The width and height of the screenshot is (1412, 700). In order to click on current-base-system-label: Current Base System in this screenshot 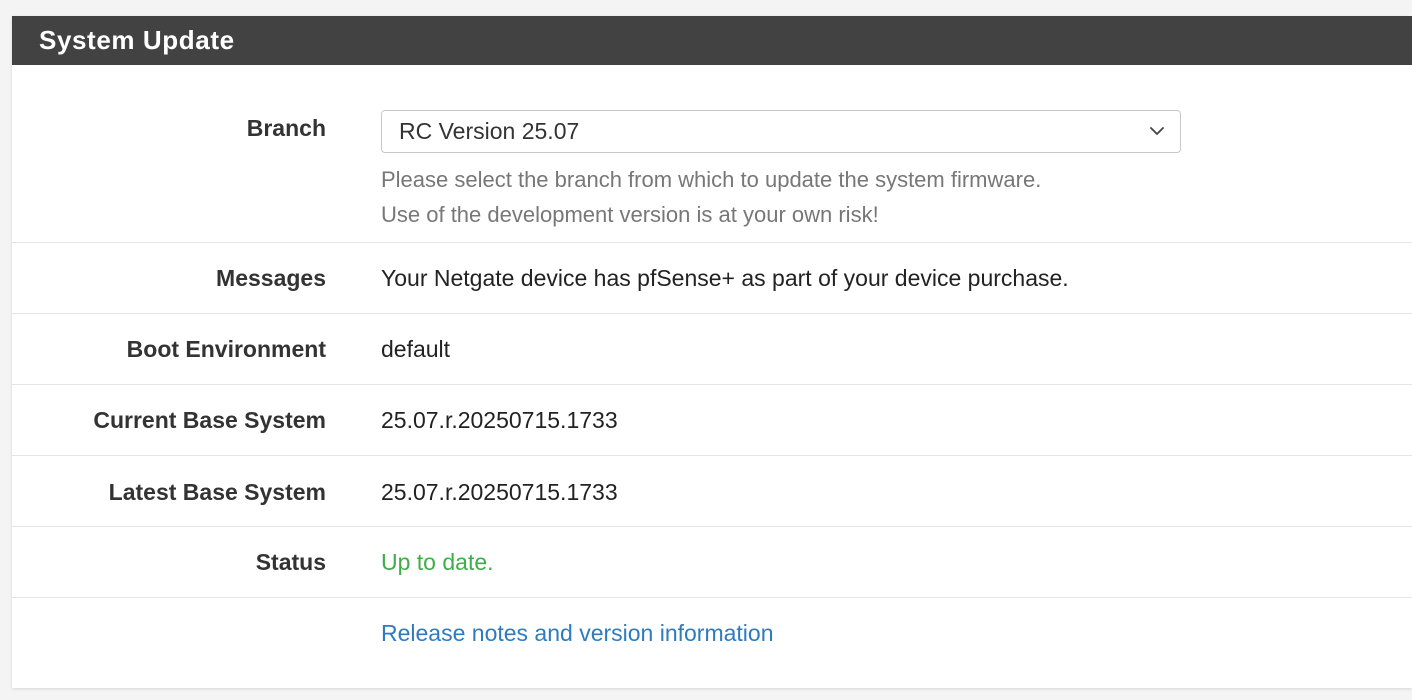, I will do `click(209, 420)`.